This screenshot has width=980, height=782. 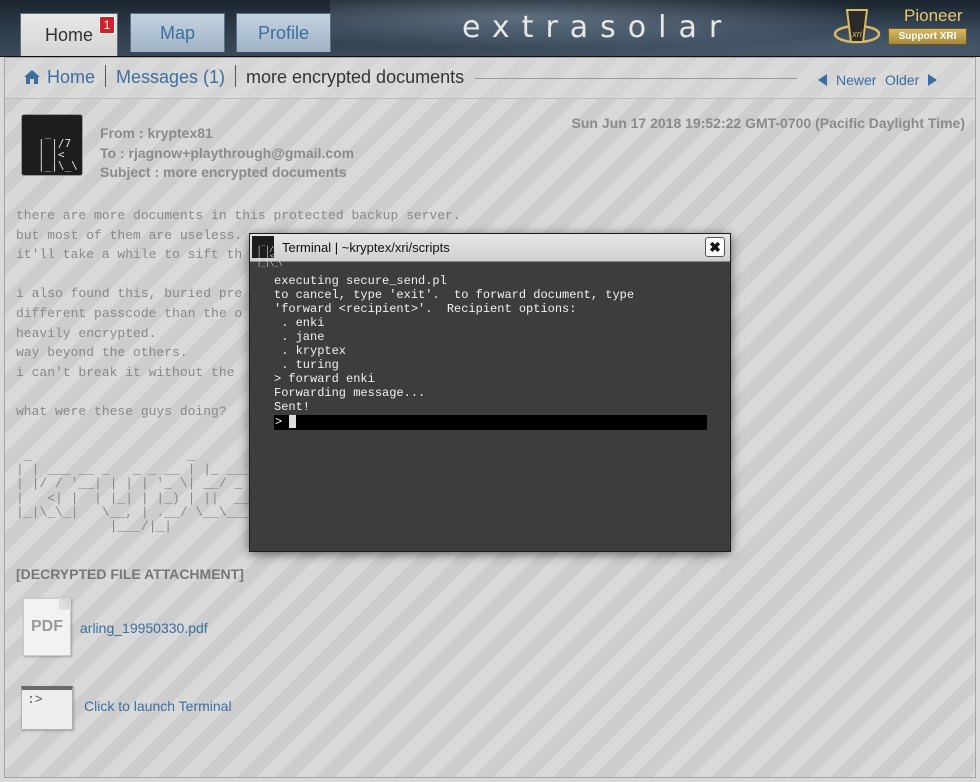 What do you see at coordinates (279, 422) in the screenshot?
I see `terminal-prompt: >` at bounding box center [279, 422].